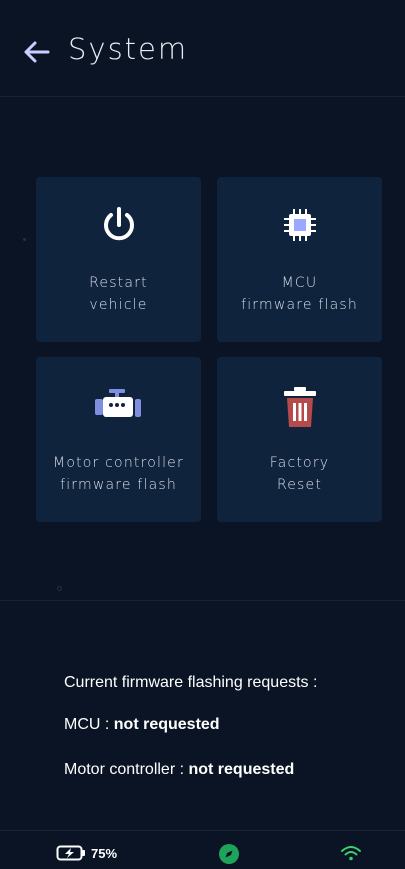 This screenshot has height=869, width=405. Describe the element at coordinates (351, 853) in the screenshot. I see `wifi-icon` at that location.